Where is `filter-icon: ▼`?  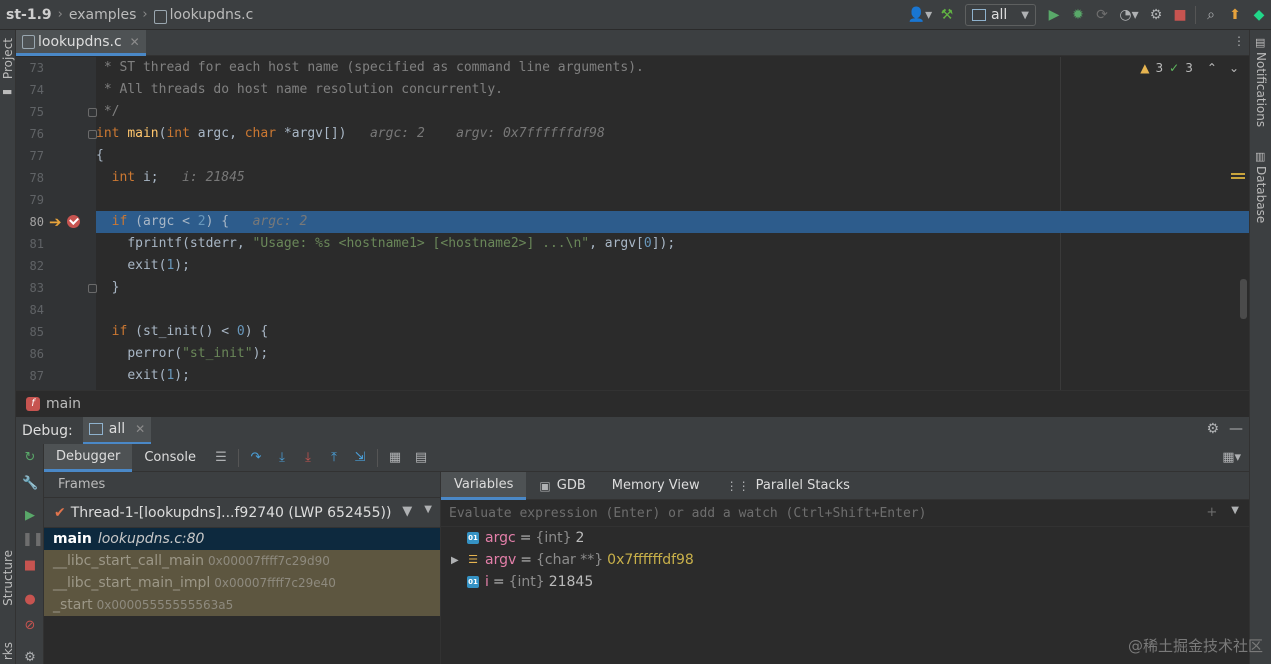 filter-icon: ▼ is located at coordinates (407, 511).